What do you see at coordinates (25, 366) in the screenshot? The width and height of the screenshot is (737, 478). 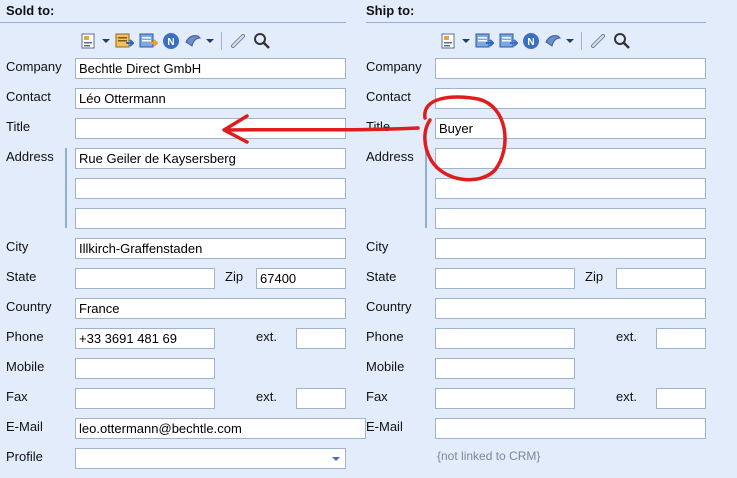 I see `mobile-label: Mobile` at bounding box center [25, 366].